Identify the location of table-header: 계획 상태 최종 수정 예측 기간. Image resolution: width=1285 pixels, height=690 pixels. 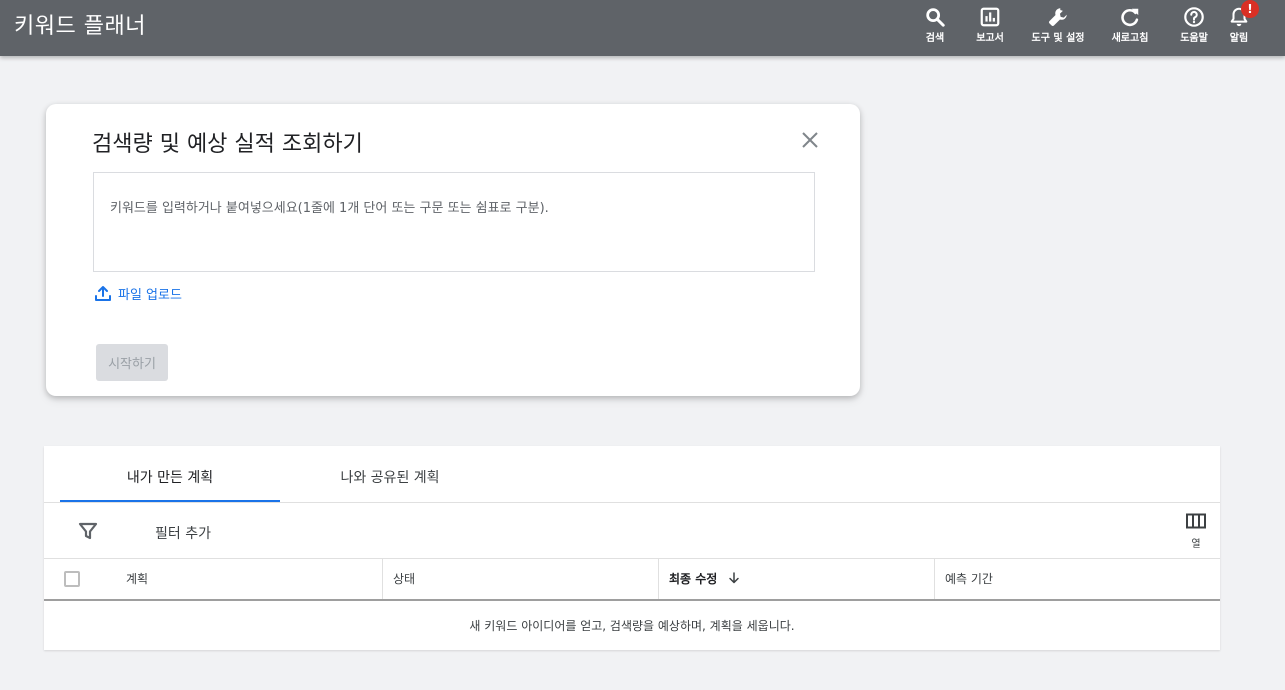
(632, 580).